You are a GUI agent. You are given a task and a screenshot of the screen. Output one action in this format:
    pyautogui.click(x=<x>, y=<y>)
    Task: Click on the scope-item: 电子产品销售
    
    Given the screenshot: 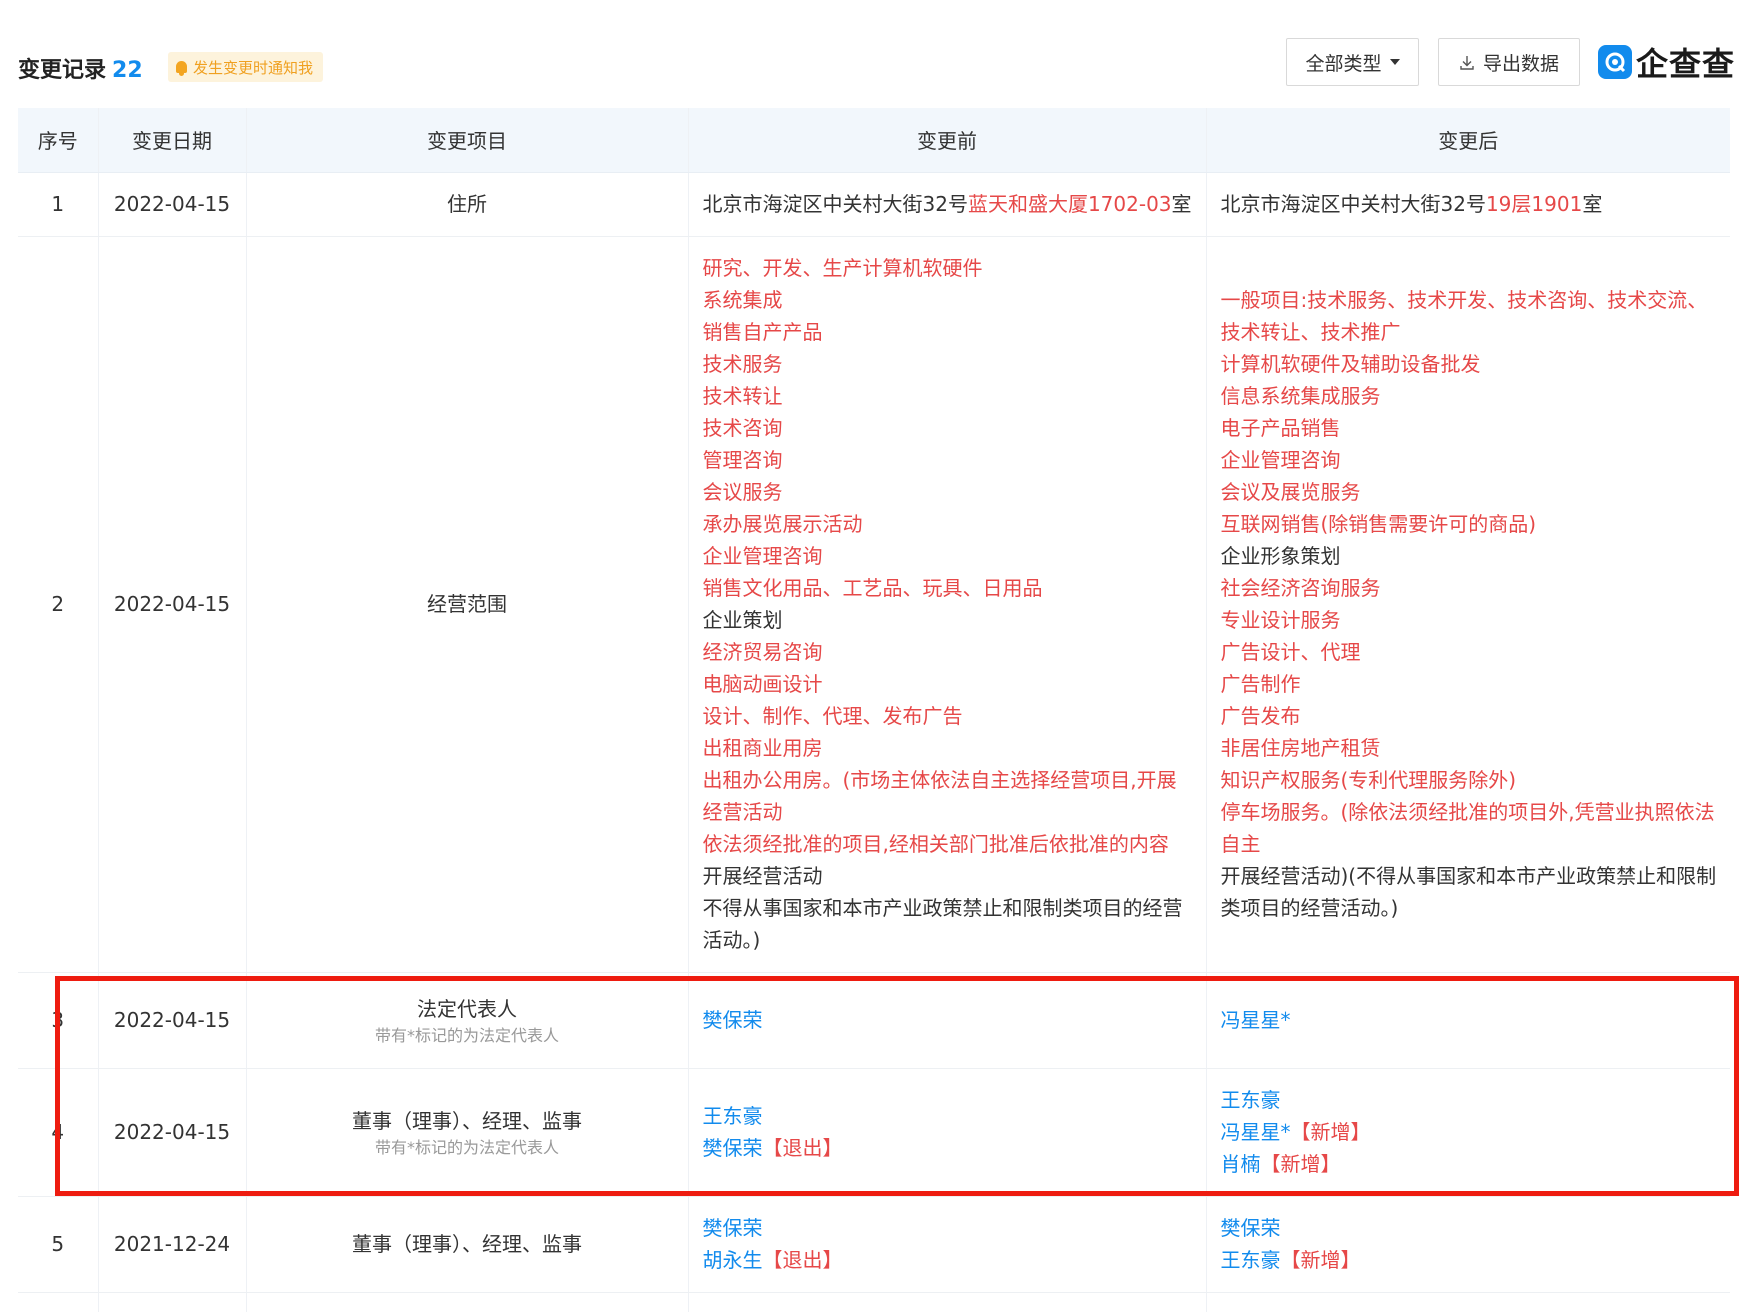 What is the action you would take?
    pyautogui.click(x=1280, y=428)
    